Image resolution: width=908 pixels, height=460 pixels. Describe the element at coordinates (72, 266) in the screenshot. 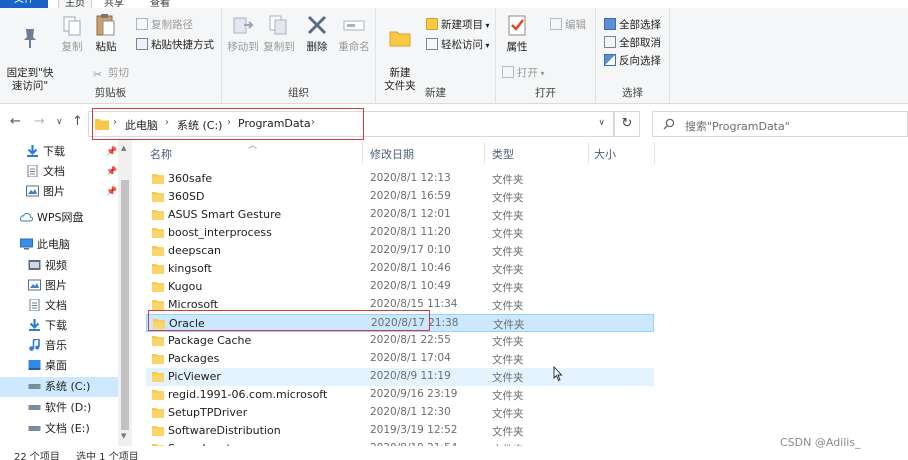

I see `nav-item-videos: 视频` at that location.